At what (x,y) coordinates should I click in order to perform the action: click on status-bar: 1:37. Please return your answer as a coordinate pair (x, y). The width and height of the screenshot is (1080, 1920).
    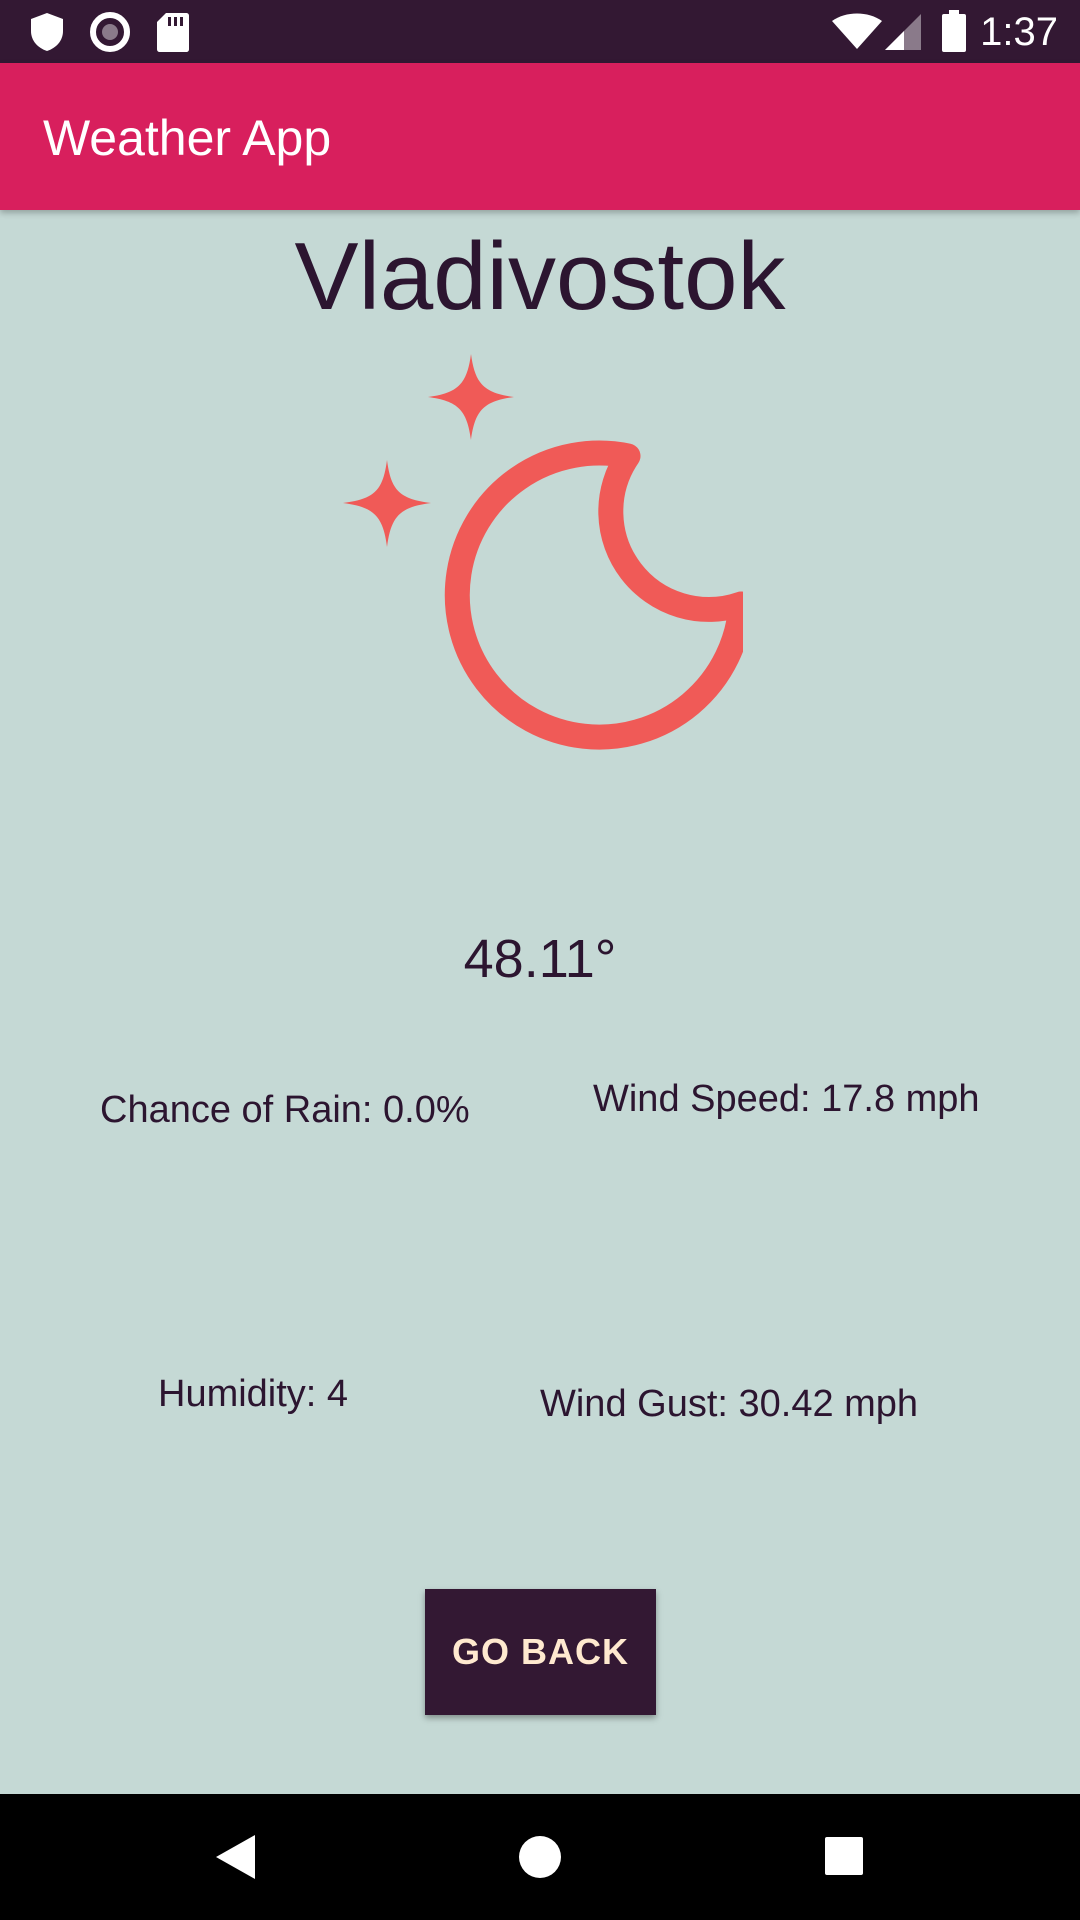
    Looking at the image, I should click on (540, 31).